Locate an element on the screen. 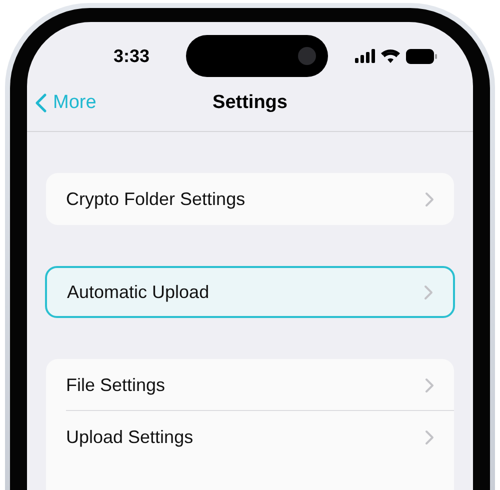 The height and width of the screenshot is (490, 500). settings-row: Automatic Upload is located at coordinates (250, 292).